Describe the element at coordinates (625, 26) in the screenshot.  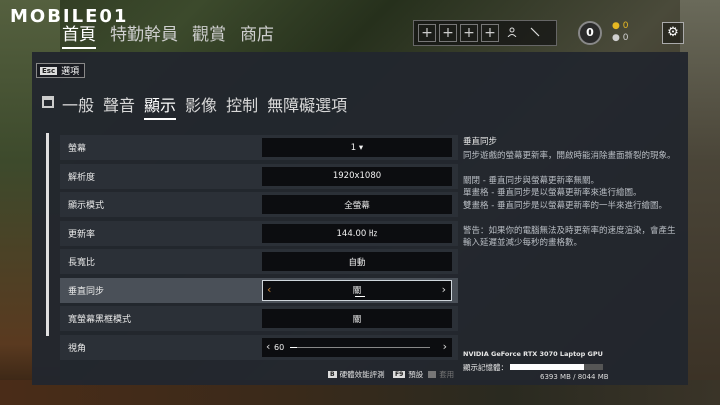
I see `gold-amount: 0` at that location.